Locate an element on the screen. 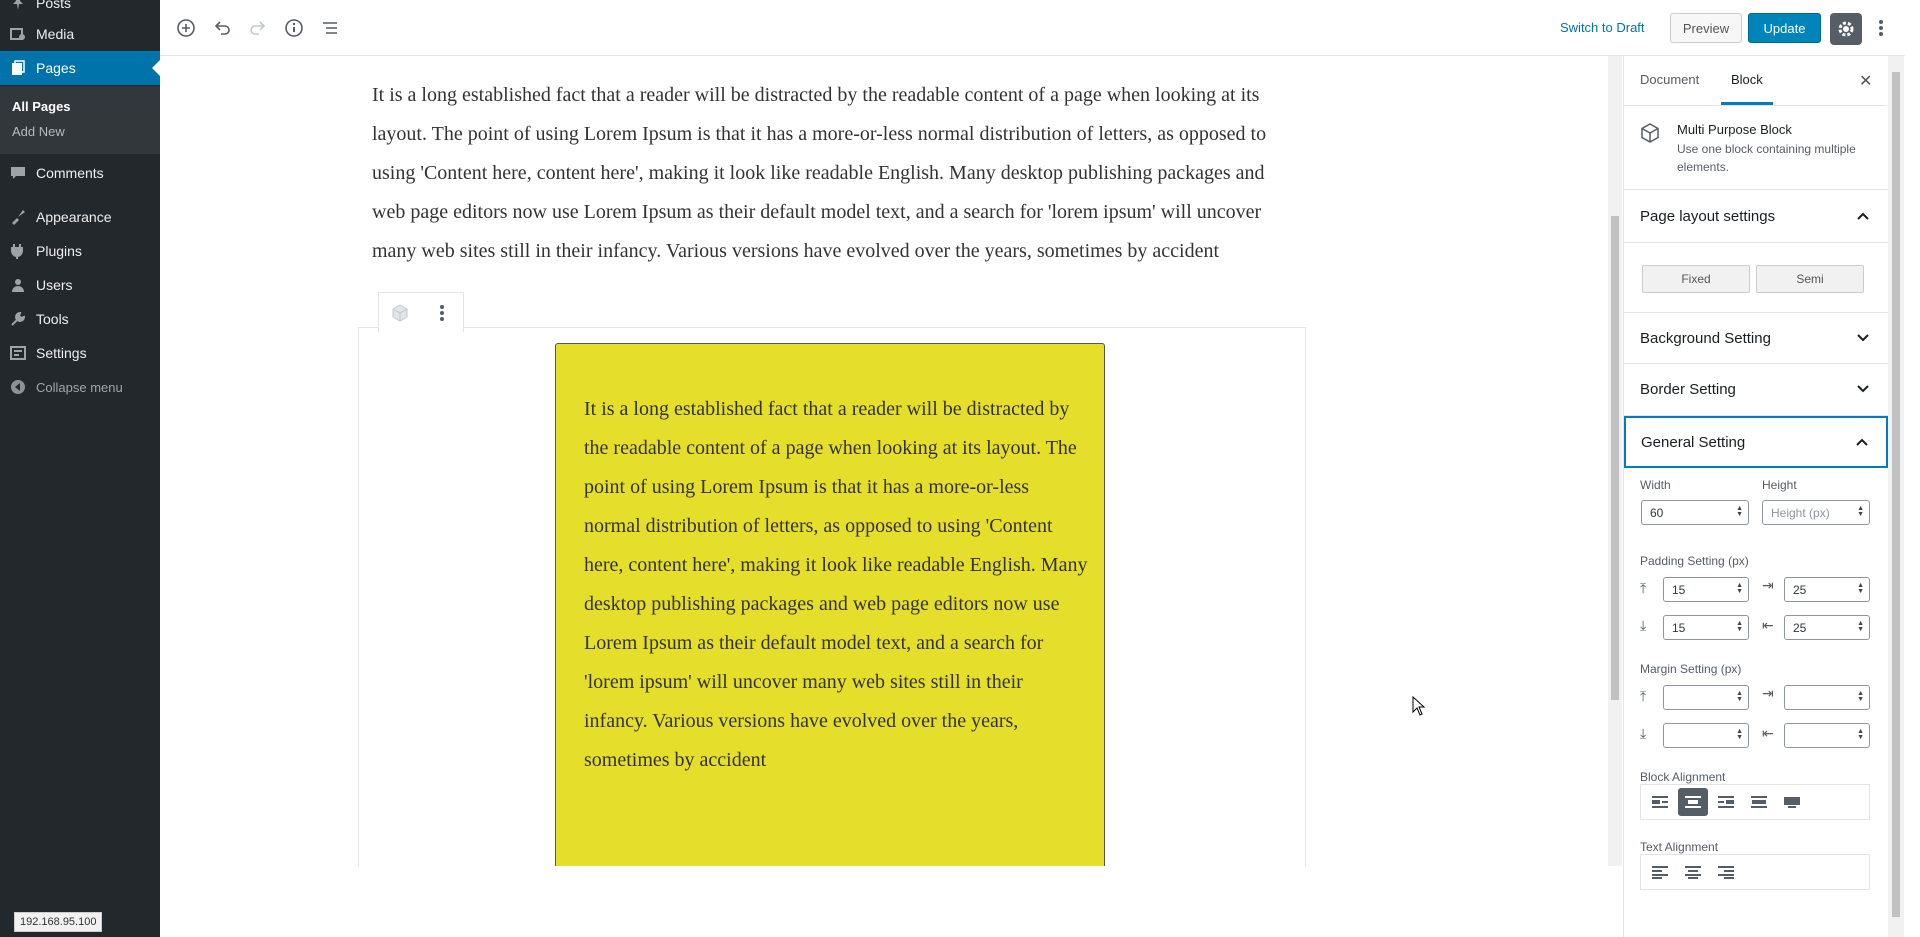 This screenshot has width=1920, height=937. panel-background-setting: Background Setting is located at coordinates (1756, 338).